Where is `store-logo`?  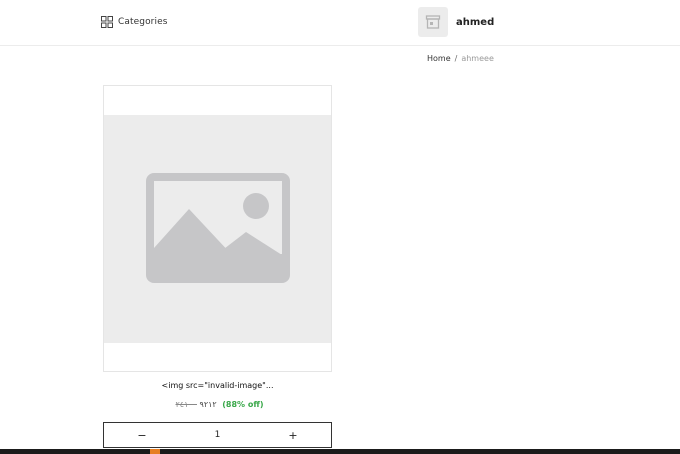
store-logo is located at coordinates (433, 22).